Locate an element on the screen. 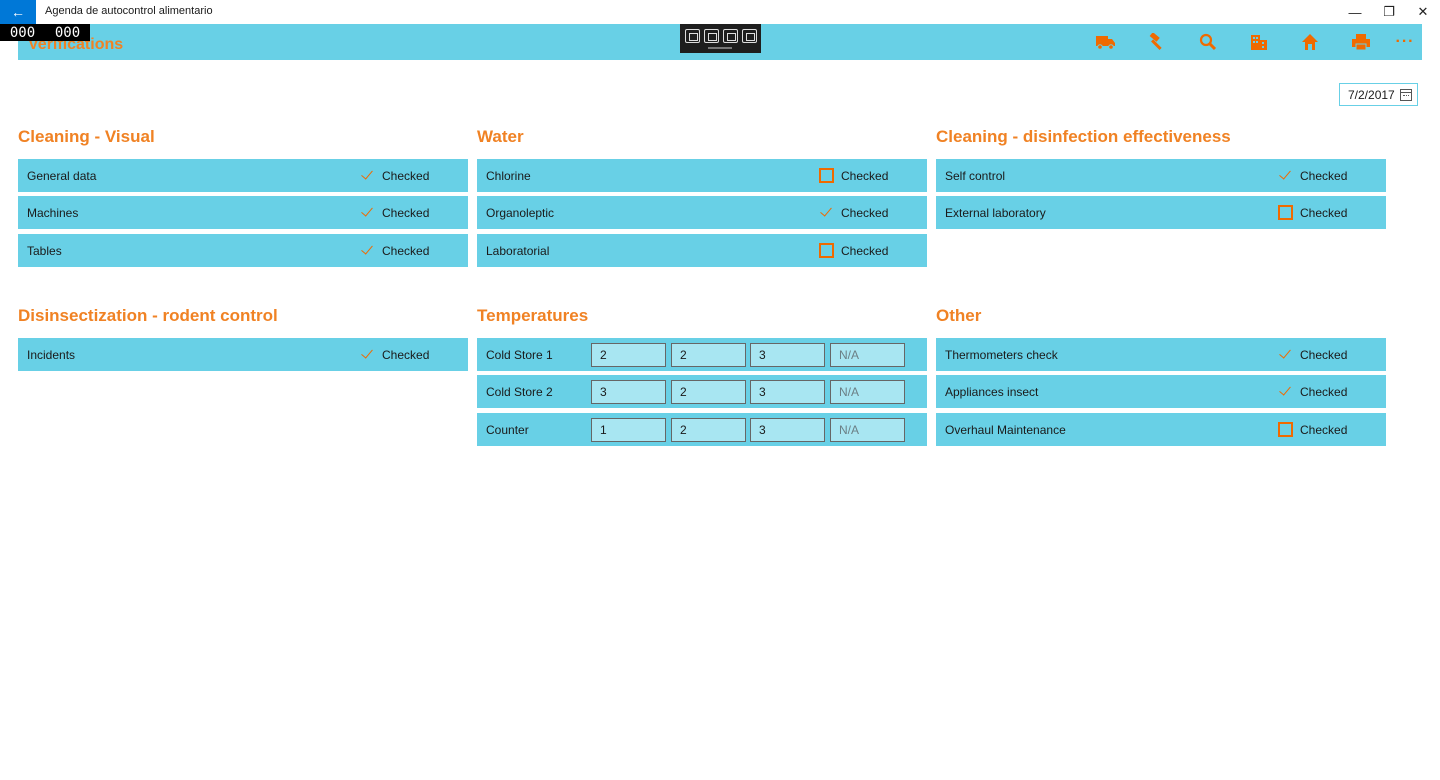  row-label: Machines is located at coordinates (53, 213).